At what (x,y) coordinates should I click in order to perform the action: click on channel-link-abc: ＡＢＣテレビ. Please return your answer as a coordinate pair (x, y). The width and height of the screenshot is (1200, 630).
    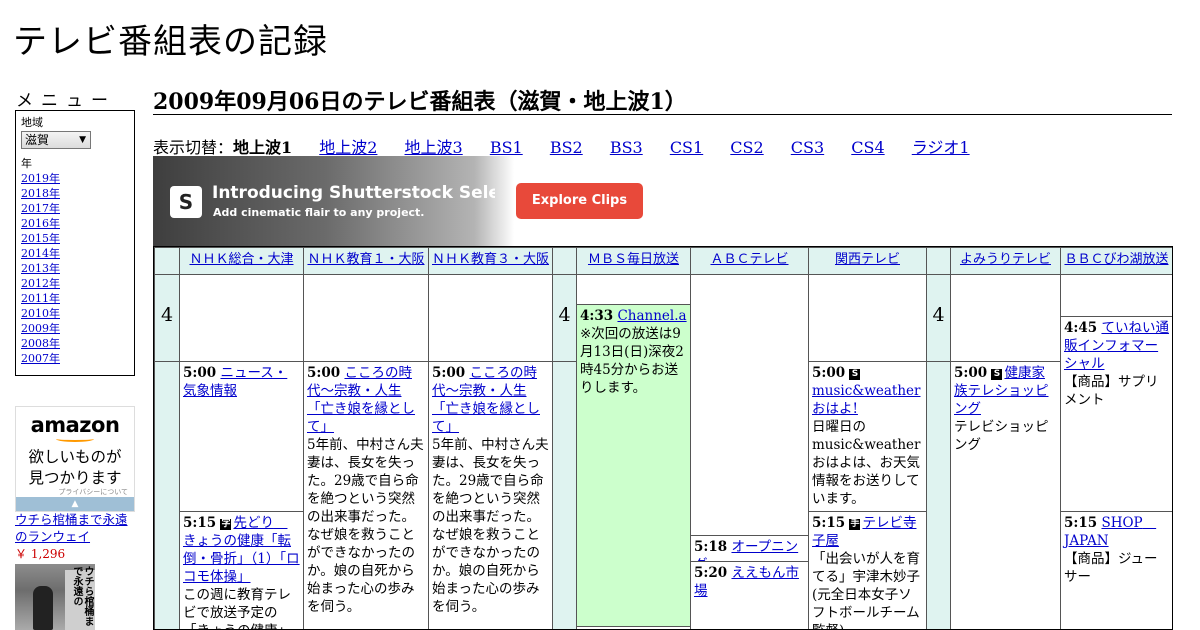
    Looking at the image, I should click on (749, 259).